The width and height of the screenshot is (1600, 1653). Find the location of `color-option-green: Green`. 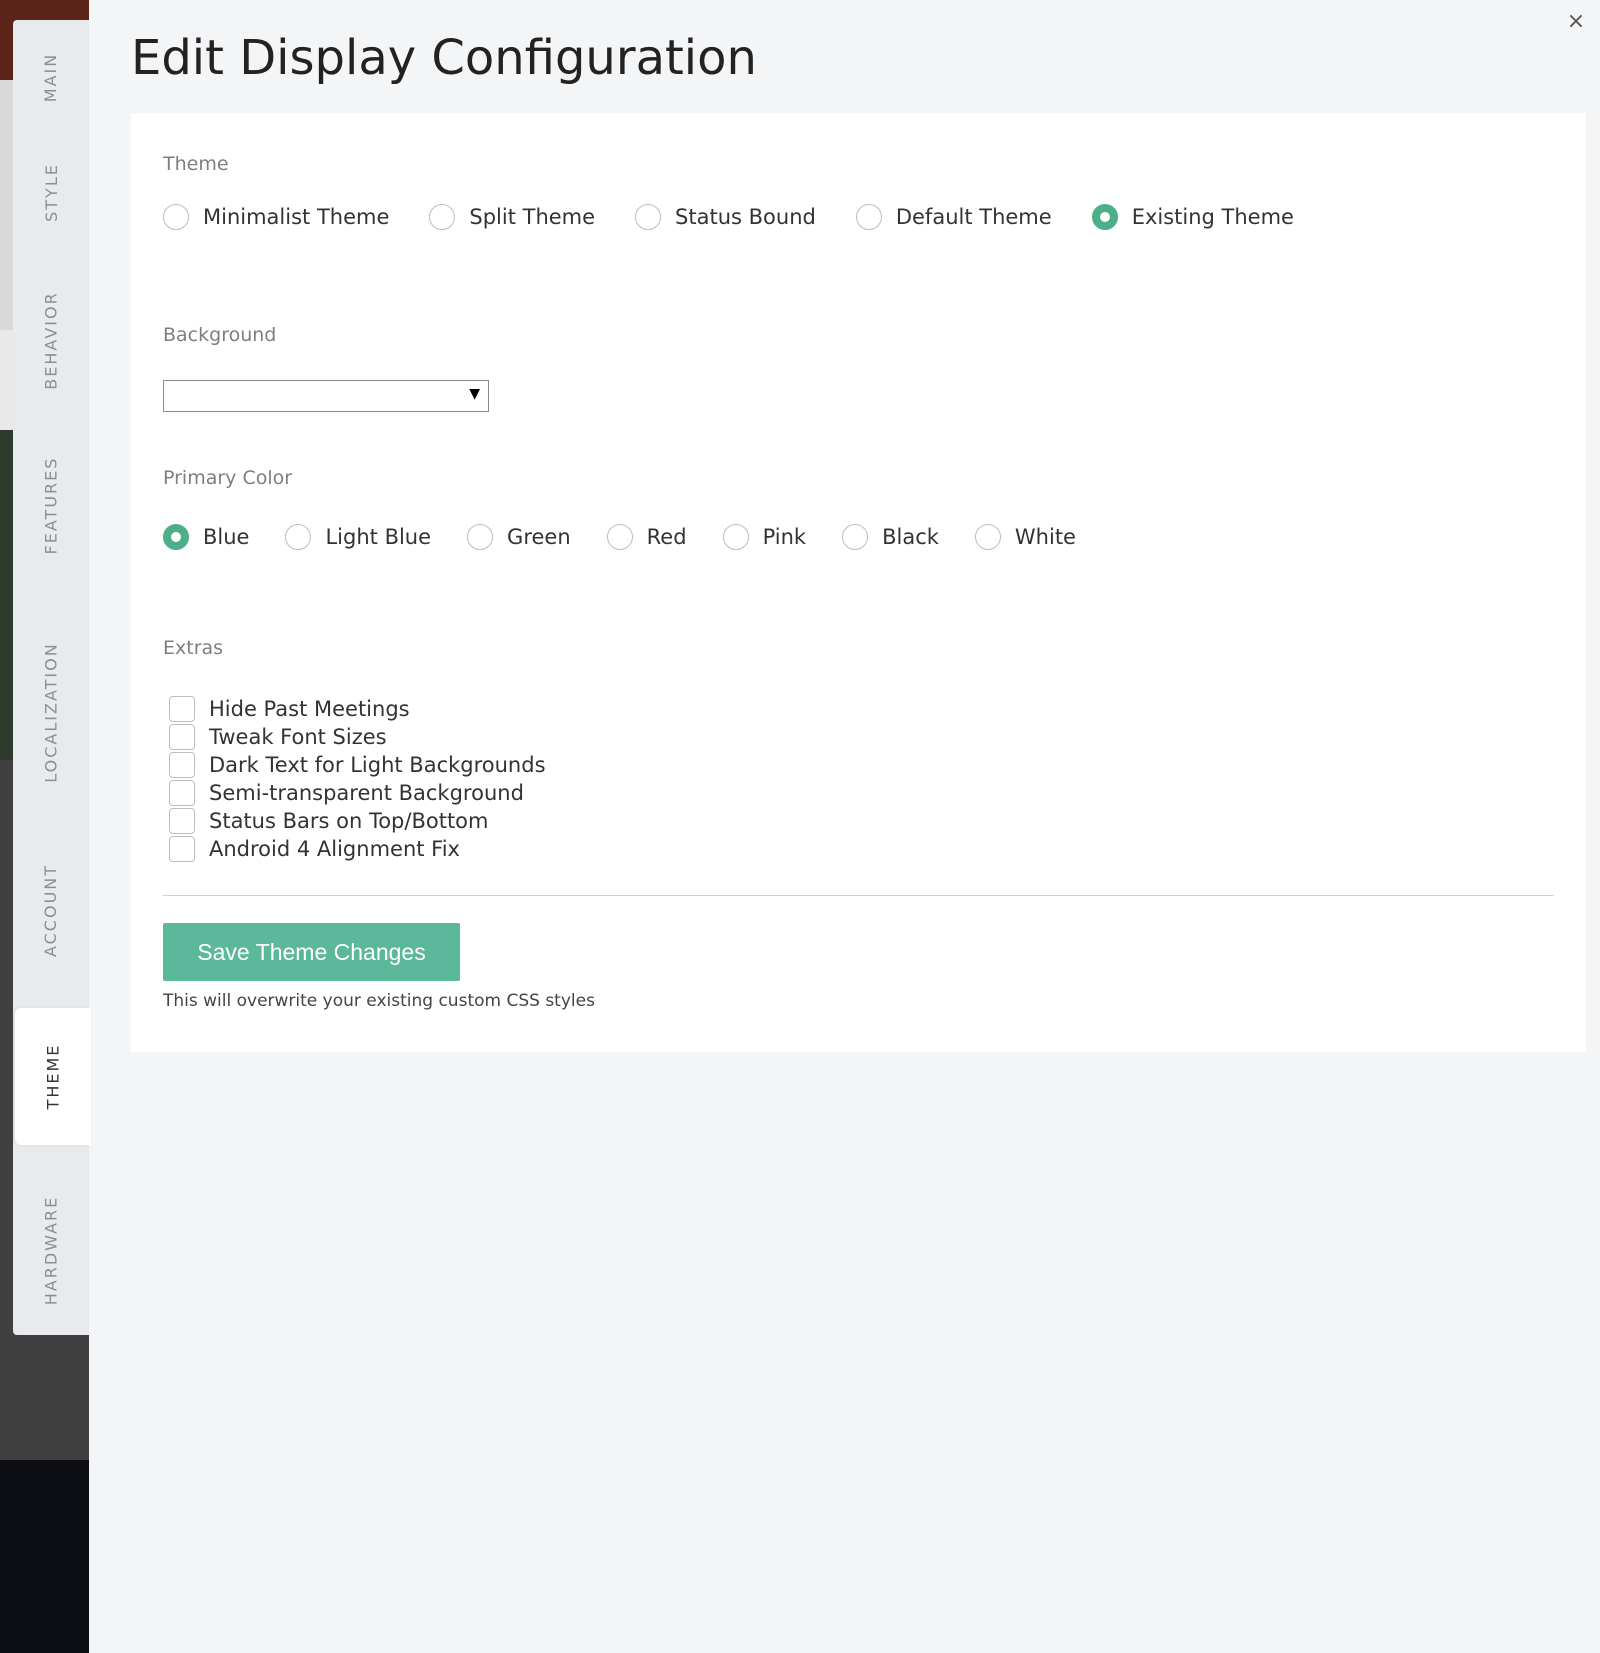

color-option-green: Green is located at coordinates (519, 537).